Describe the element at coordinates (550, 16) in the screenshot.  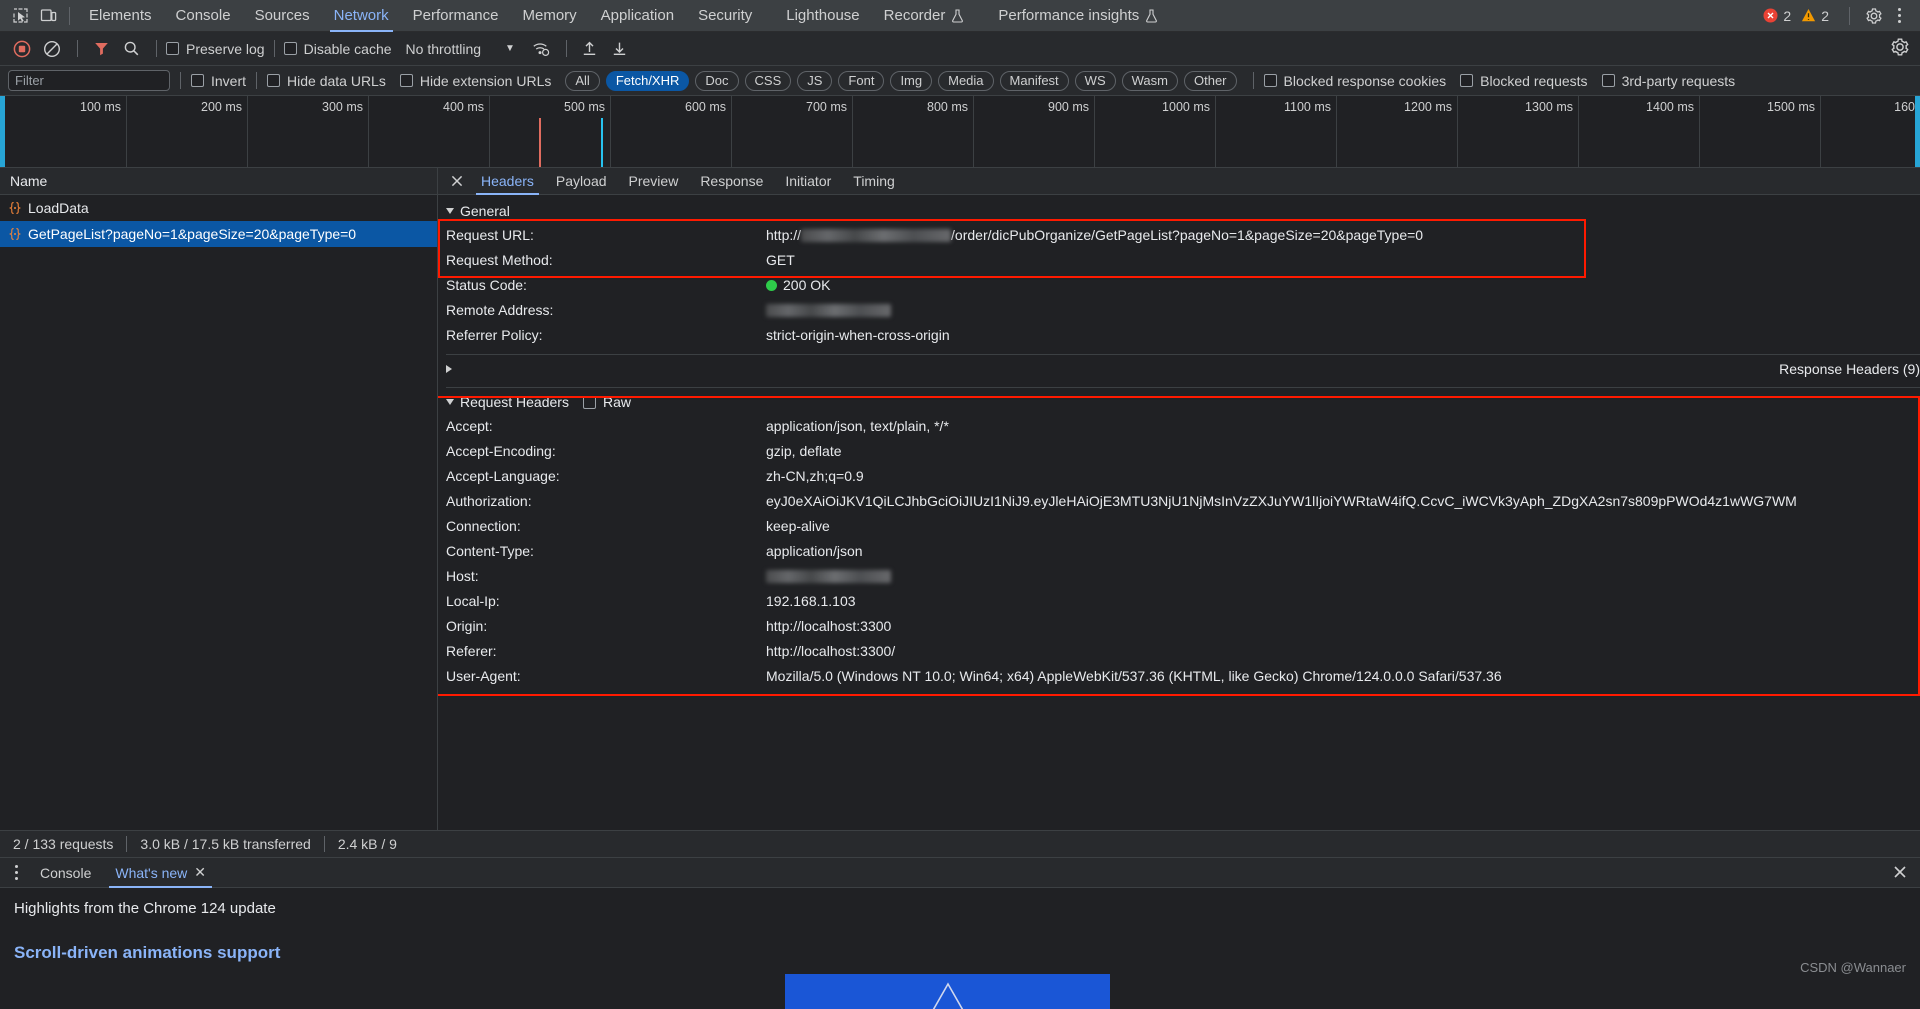
I see `tab-memory: Memory` at that location.